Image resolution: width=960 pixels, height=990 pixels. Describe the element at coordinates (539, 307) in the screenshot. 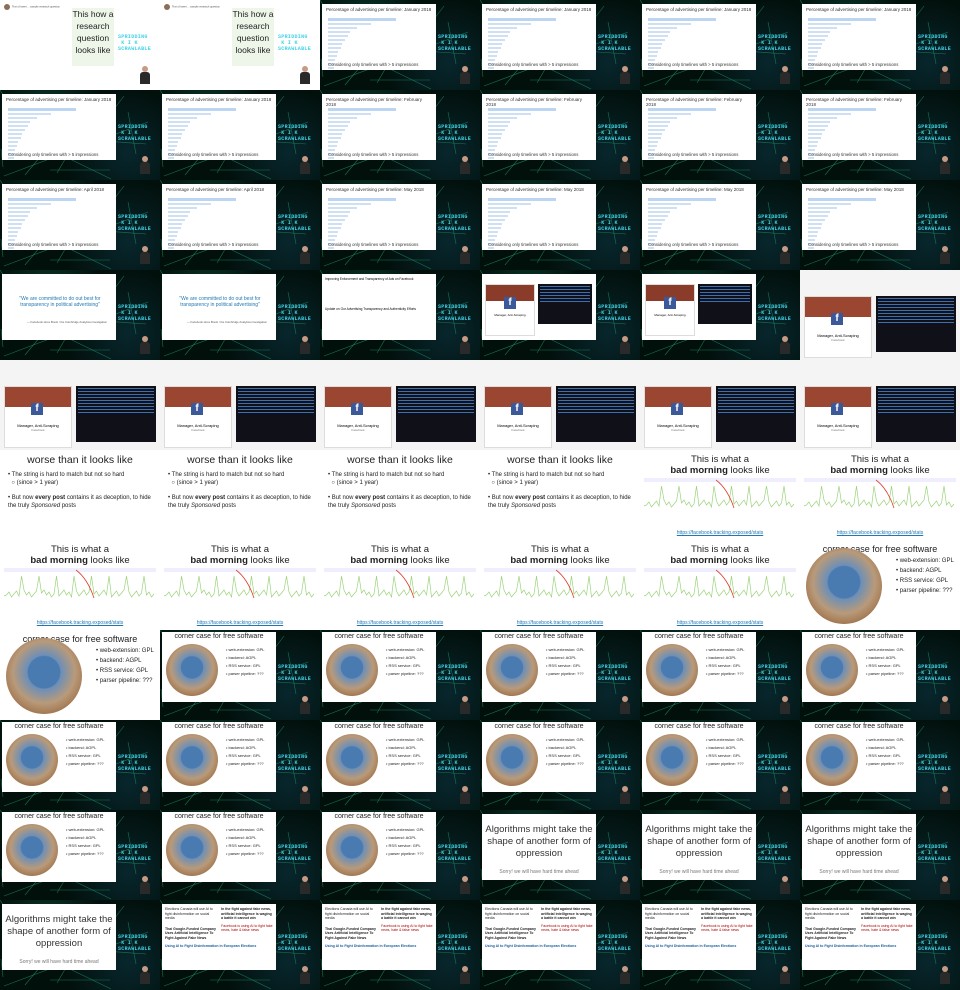

I see `slide-facebook-profile: f Manager, Anti-Scraping` at that location.